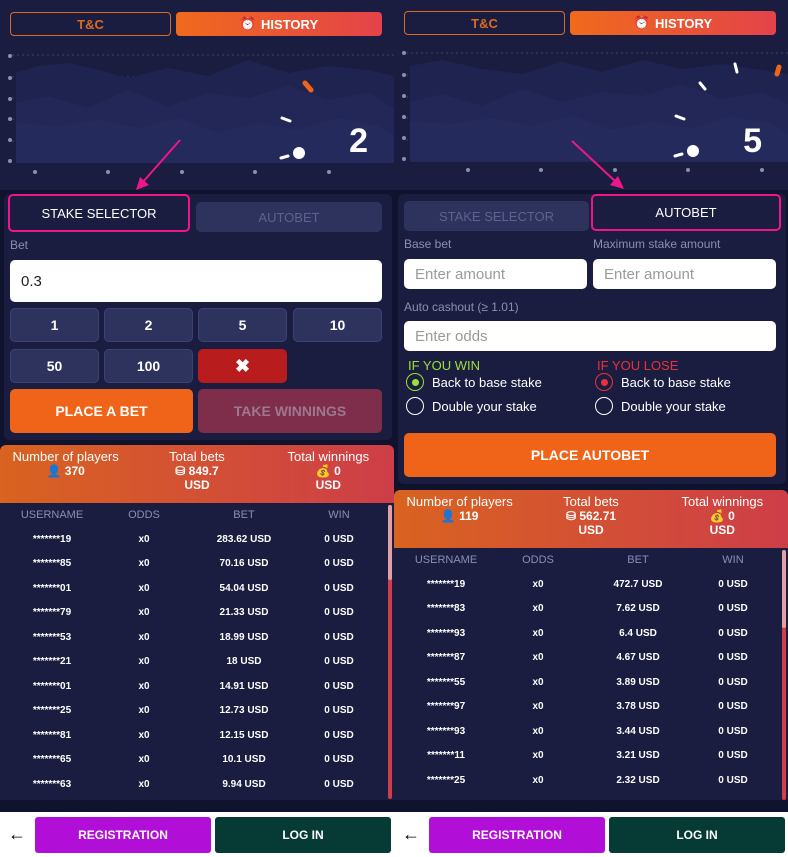  I want to click on chip-100: 100, so click(148, 366).